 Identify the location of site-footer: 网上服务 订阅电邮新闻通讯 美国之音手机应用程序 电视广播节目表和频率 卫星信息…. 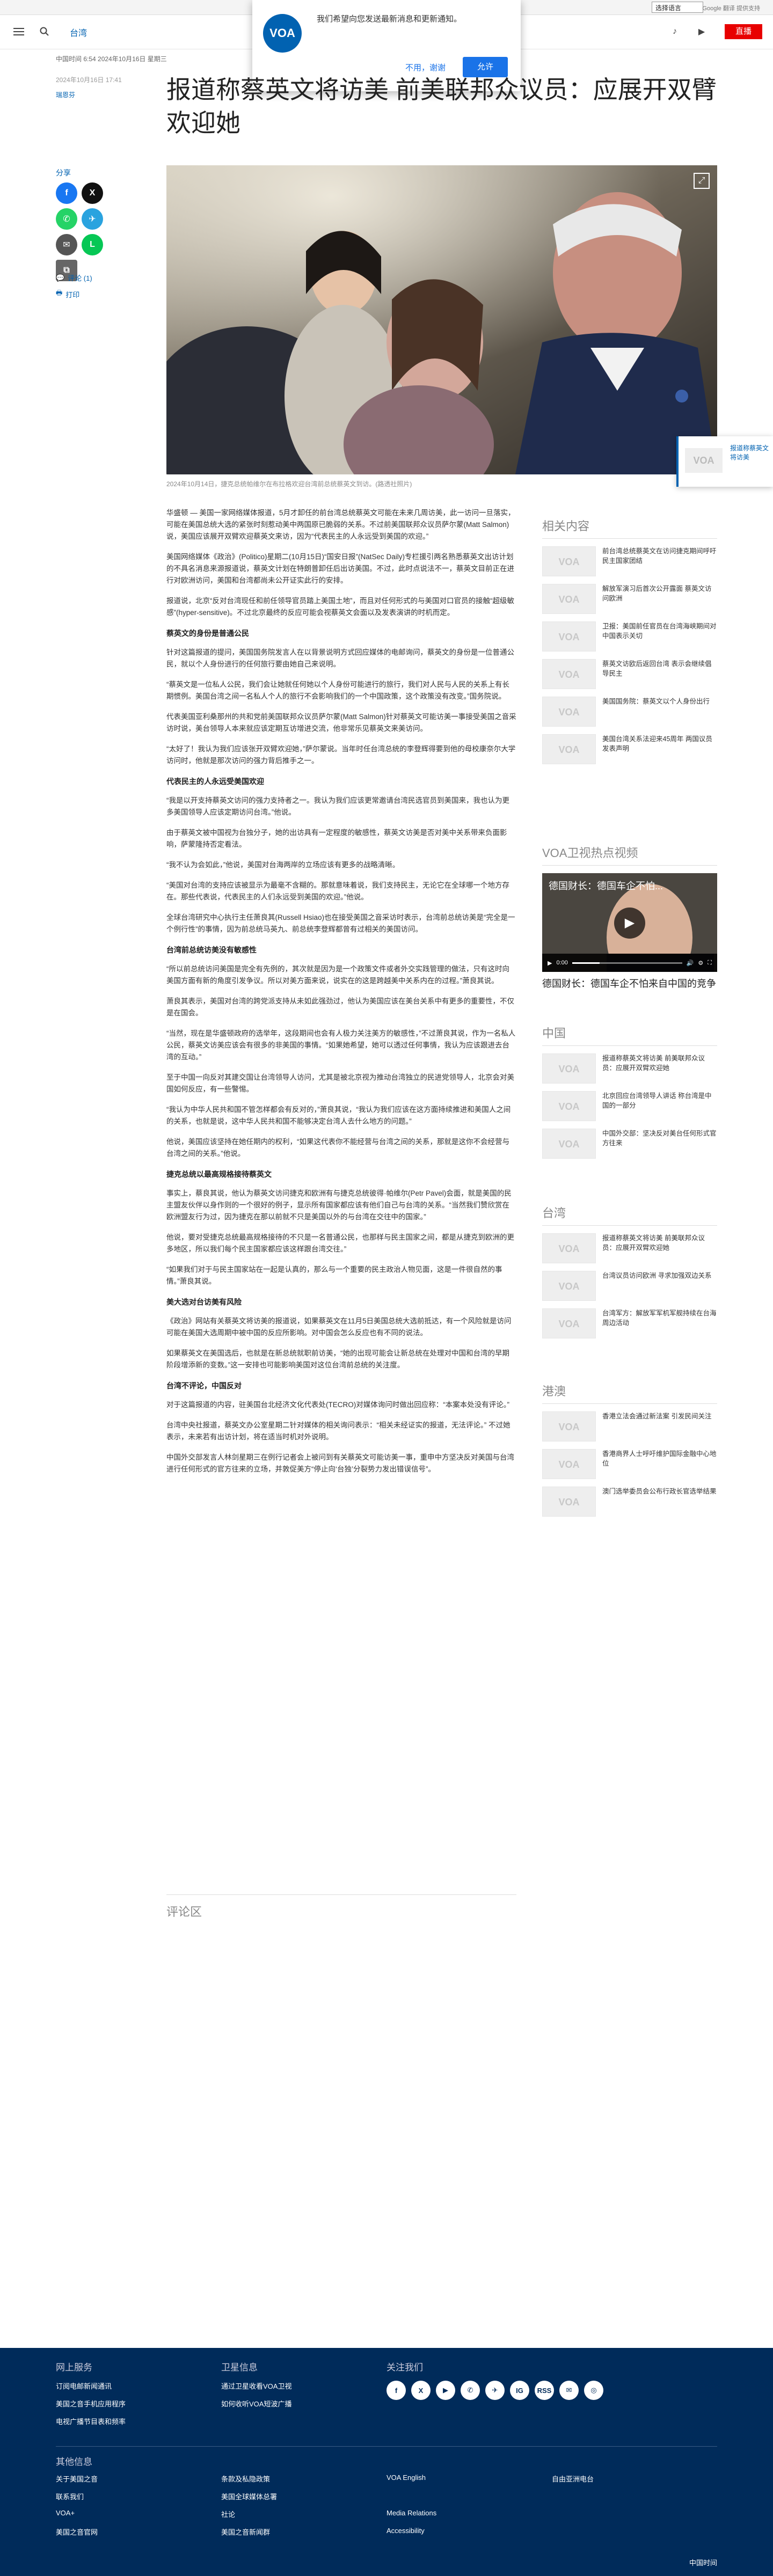
(386, 2462).